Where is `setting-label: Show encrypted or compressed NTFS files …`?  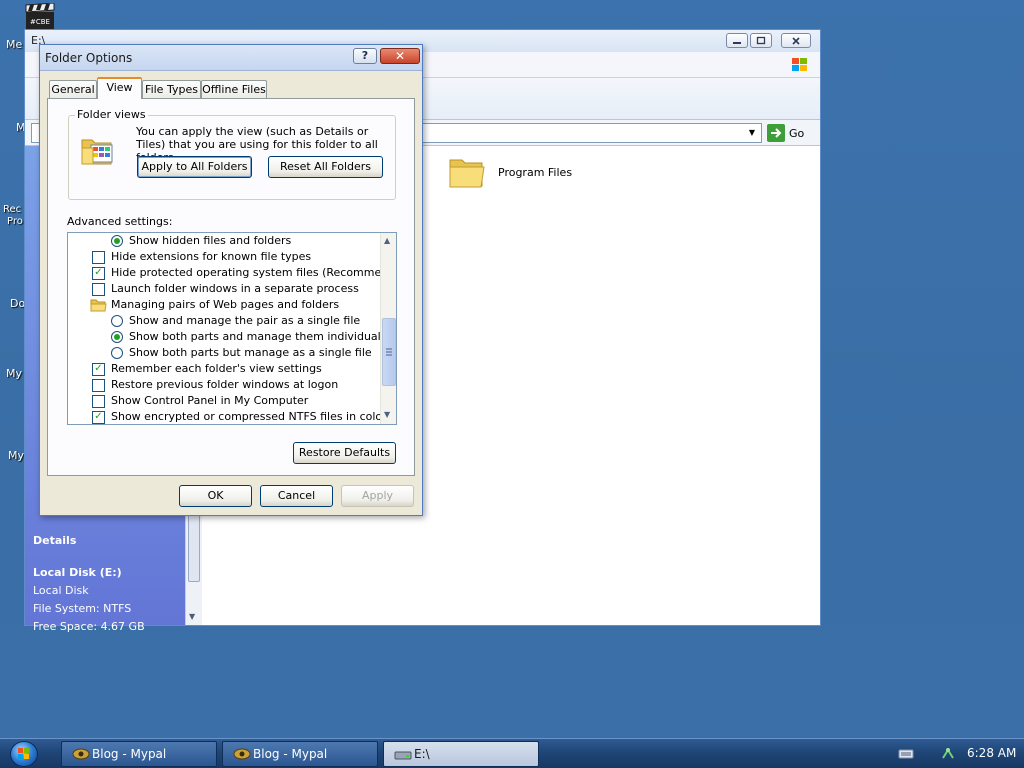
setting-label: Show encrypted or compressed NTFS files … is located at coordinates (249, 416).